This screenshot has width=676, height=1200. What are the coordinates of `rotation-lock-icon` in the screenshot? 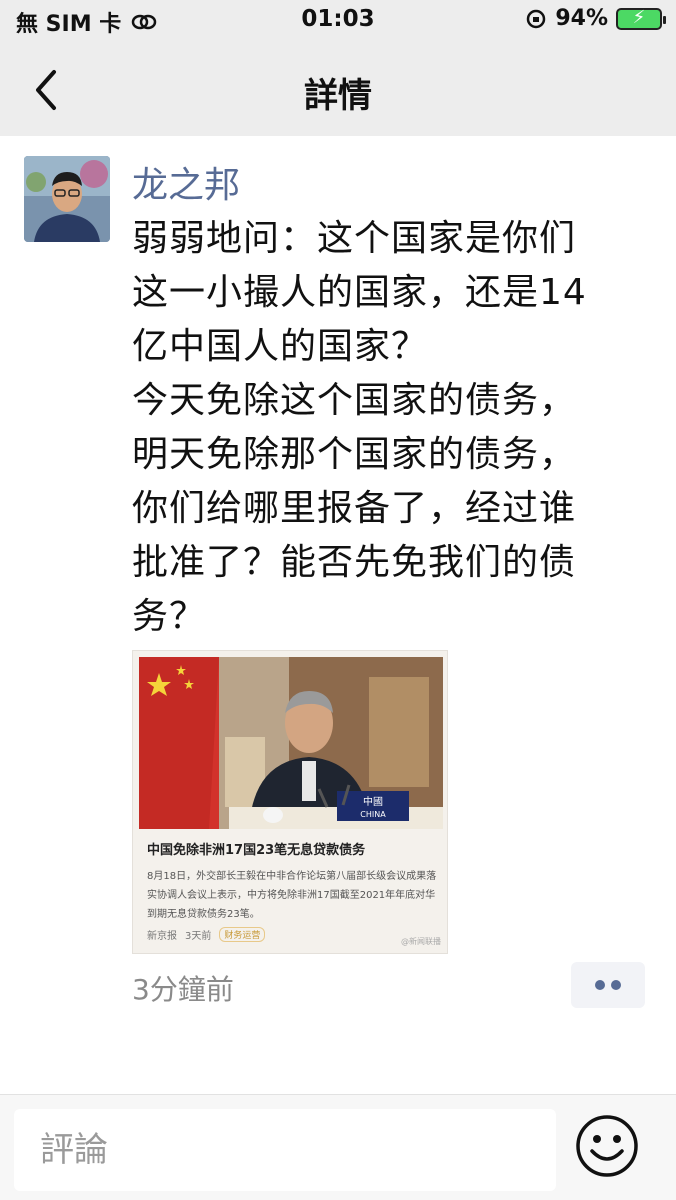 It's located at (536, 18).